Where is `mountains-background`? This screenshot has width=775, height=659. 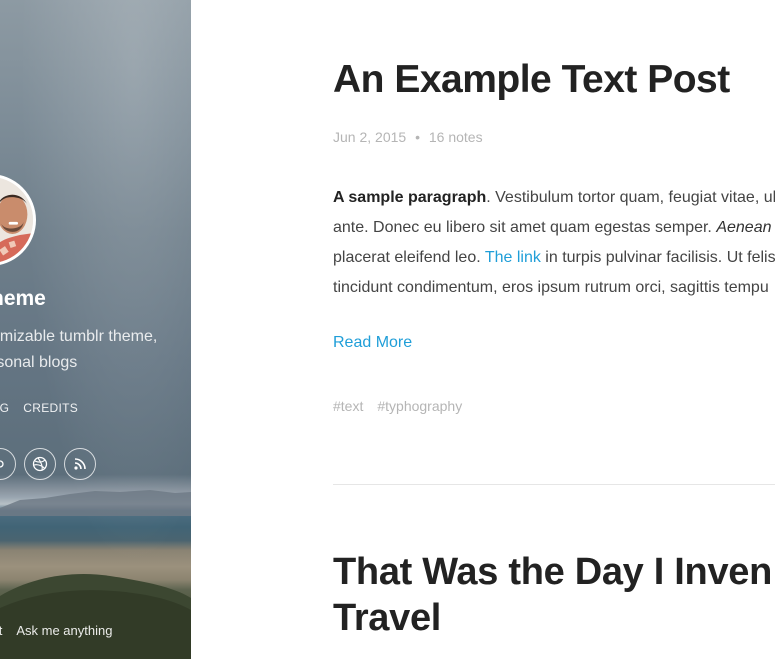
mountains-background is located at coordinates (95, 503).